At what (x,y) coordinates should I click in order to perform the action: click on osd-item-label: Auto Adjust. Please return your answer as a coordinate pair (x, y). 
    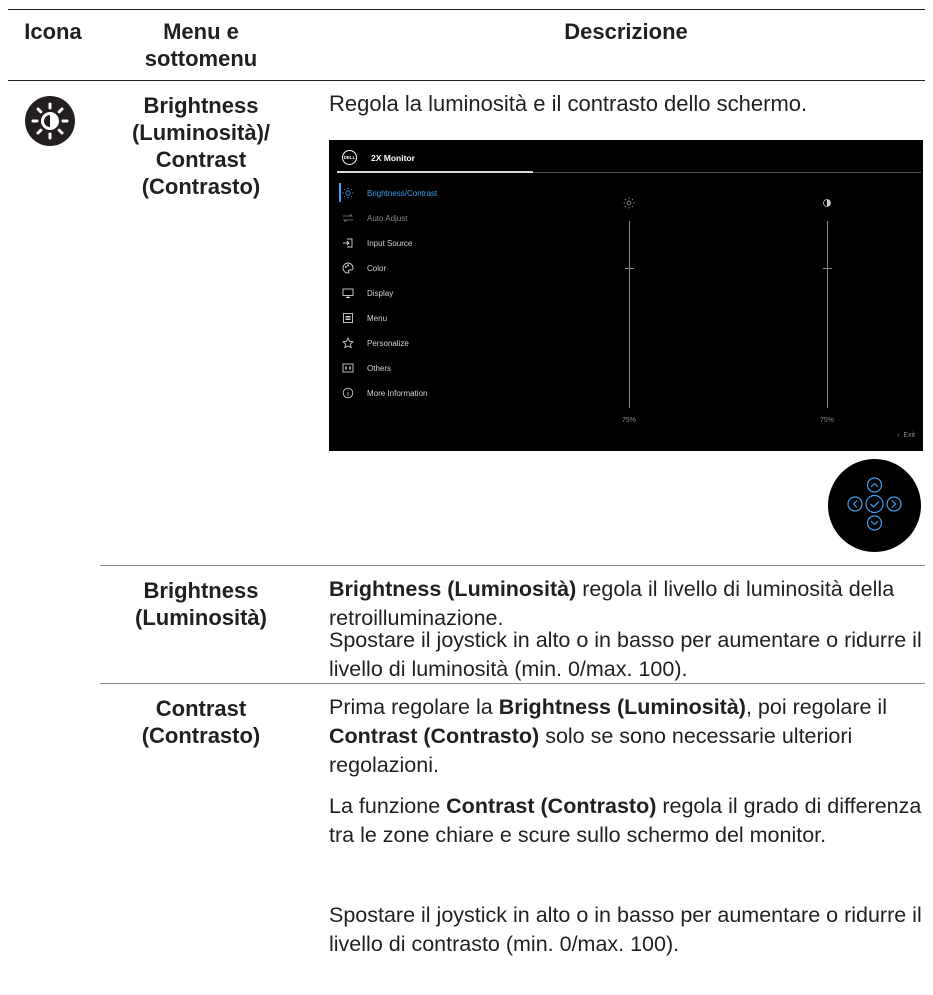
    Looking at the image, I should click on (387, 218).